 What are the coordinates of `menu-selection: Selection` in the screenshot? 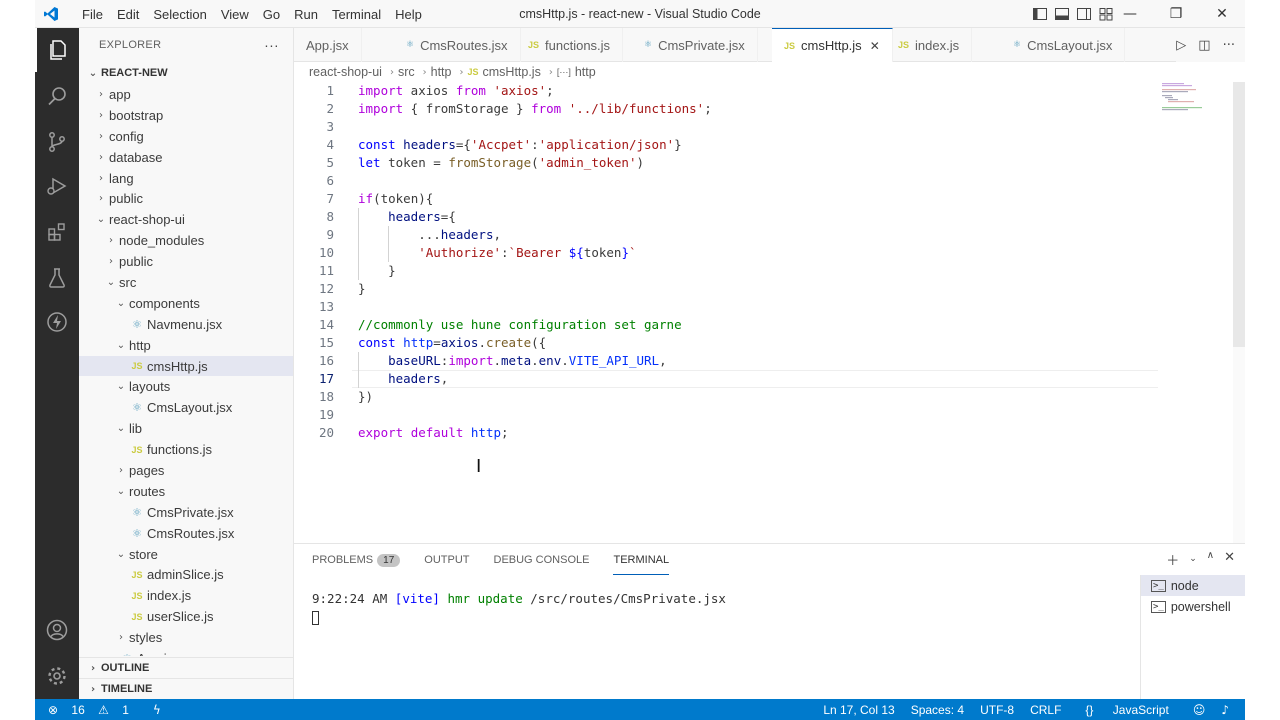 It's located at (179, 14).